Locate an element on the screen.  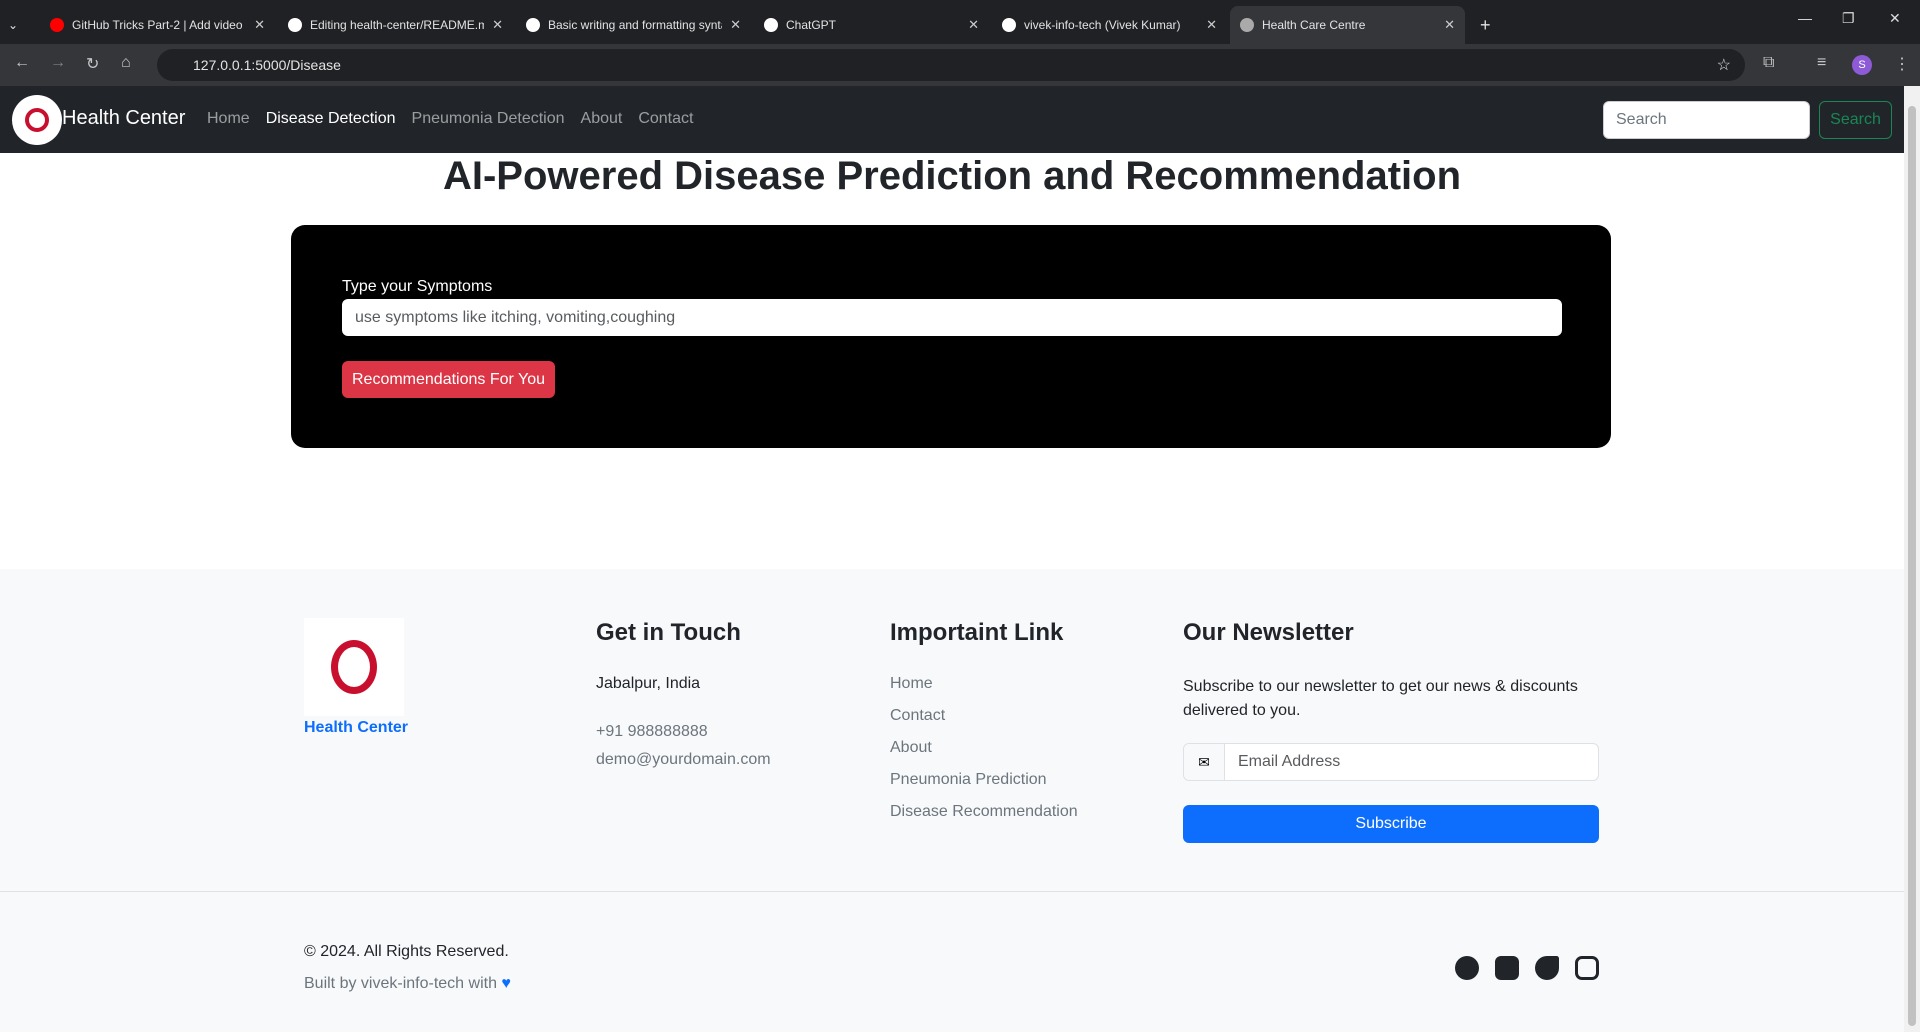
tab-title: GitHub Tricks Part-2 | Add video is located at coordinates (157, 25).